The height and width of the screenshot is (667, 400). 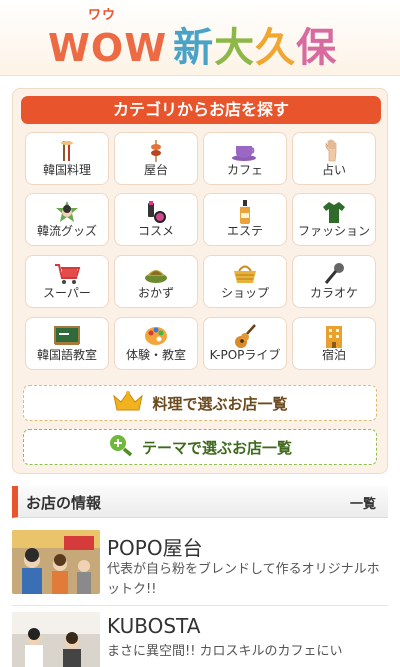 I want to click on shop-name: POPO屋台, so click(x=155, y=548).